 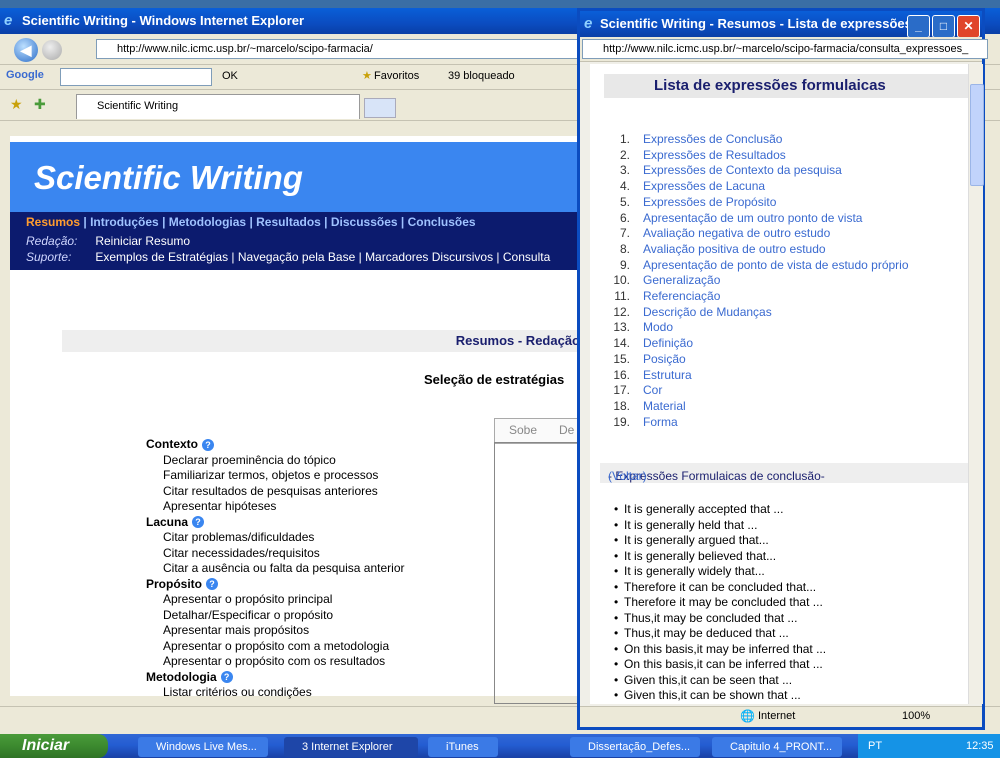 I want to click on expression-category-link: Expressões de Propósito, so click(x=709, y=202).